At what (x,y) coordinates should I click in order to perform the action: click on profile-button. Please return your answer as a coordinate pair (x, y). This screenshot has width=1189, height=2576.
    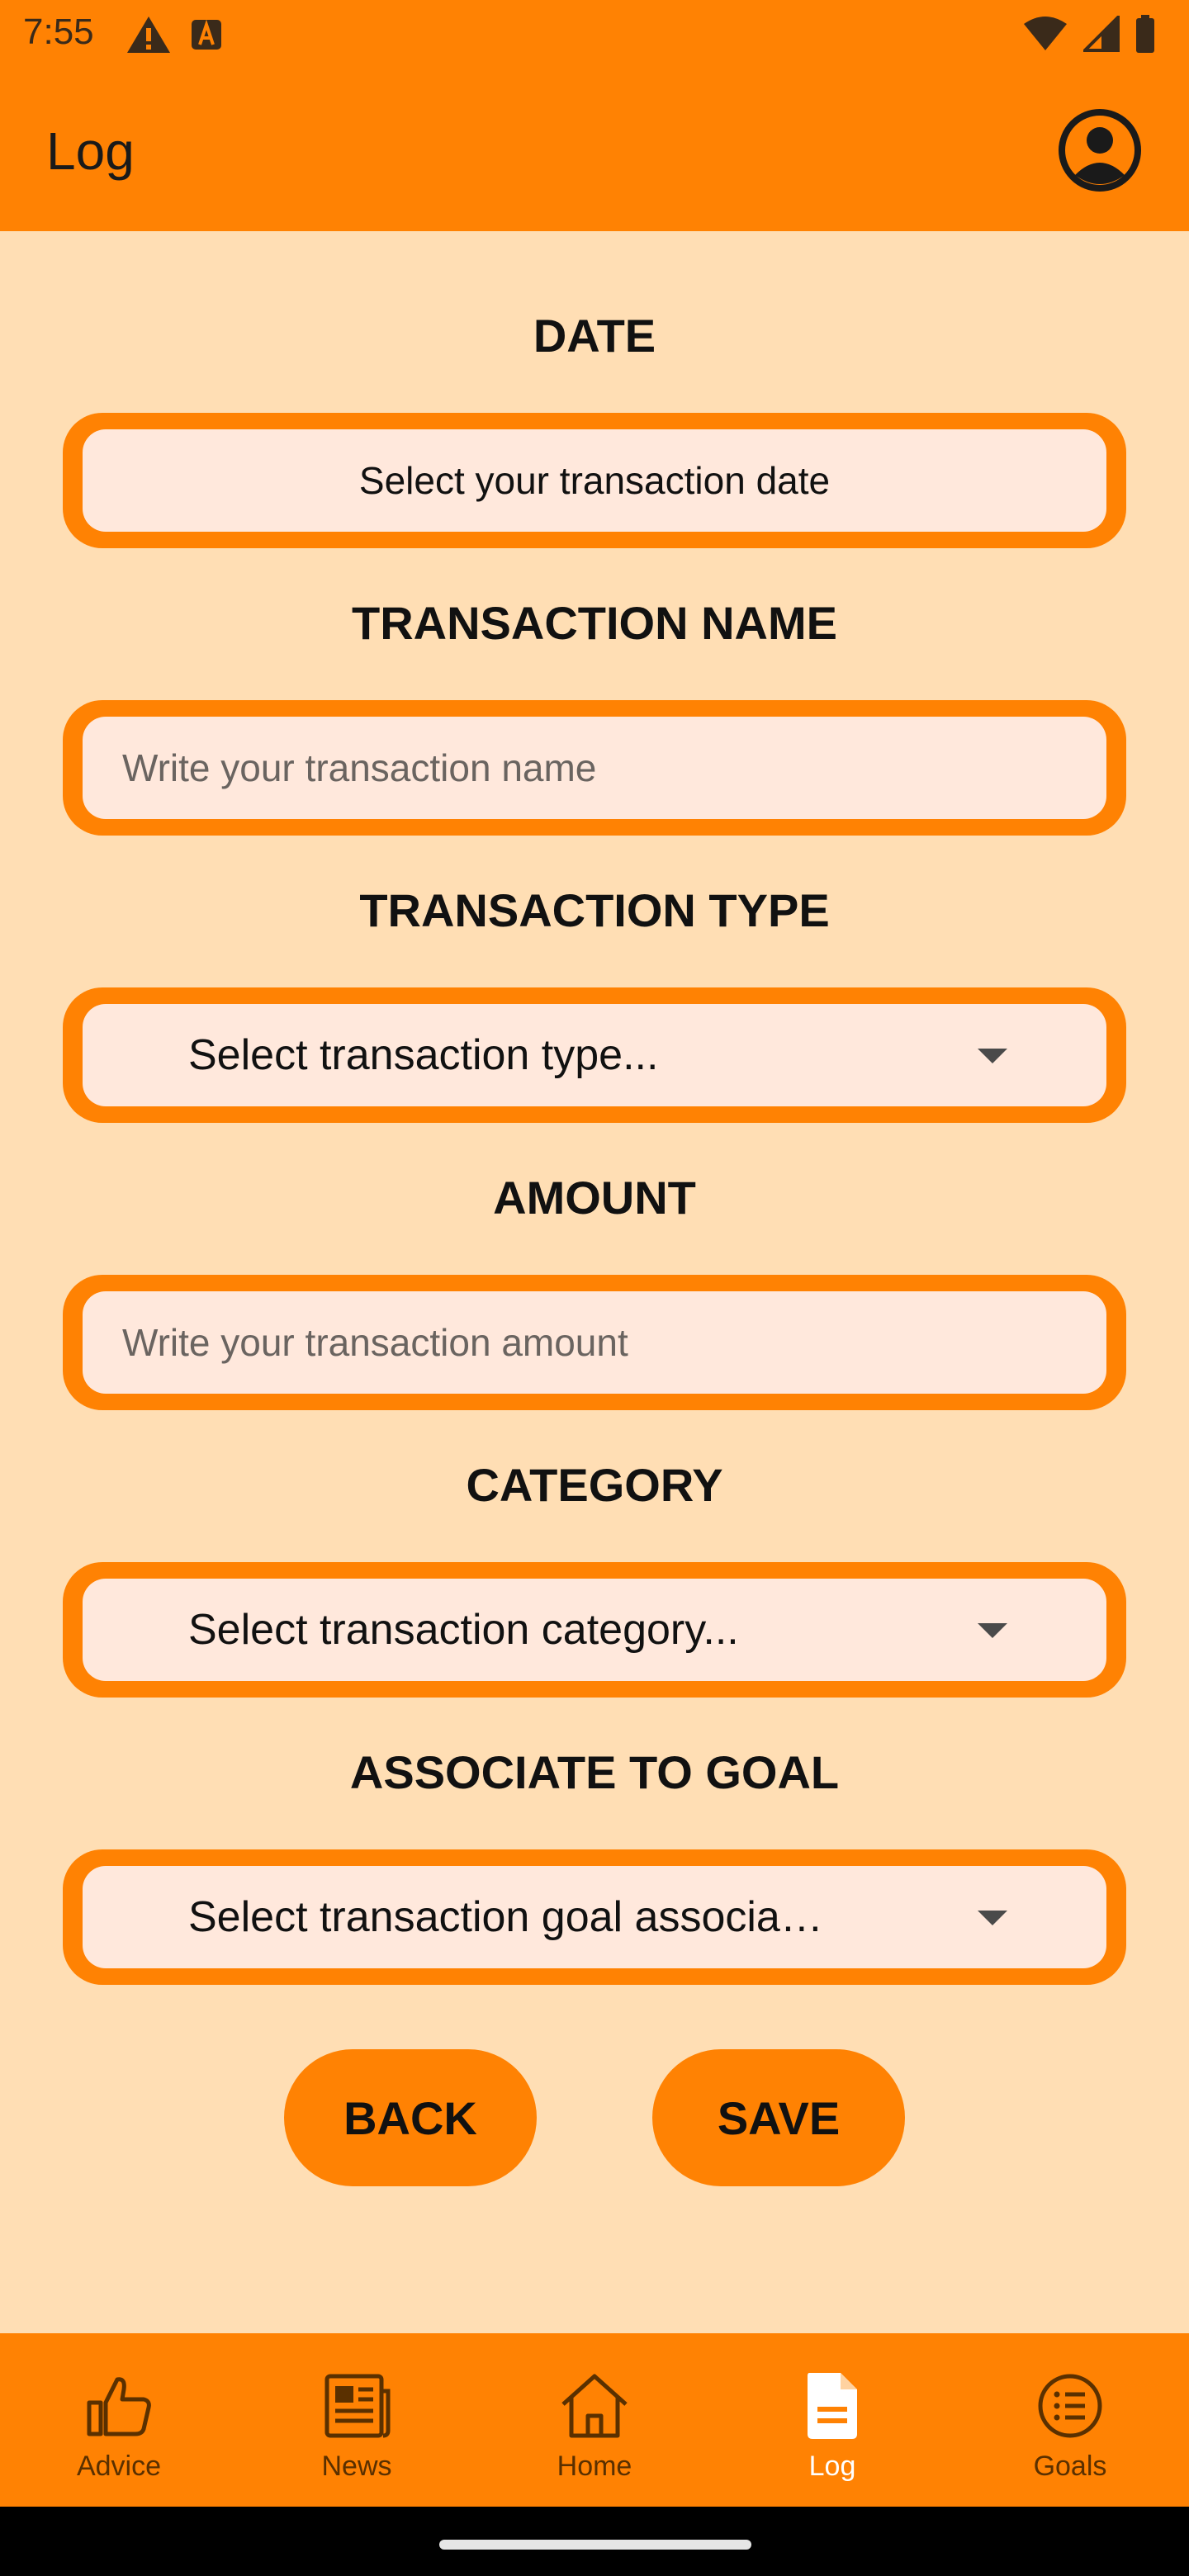
    Looking at the image, I should click on (1100, 150).